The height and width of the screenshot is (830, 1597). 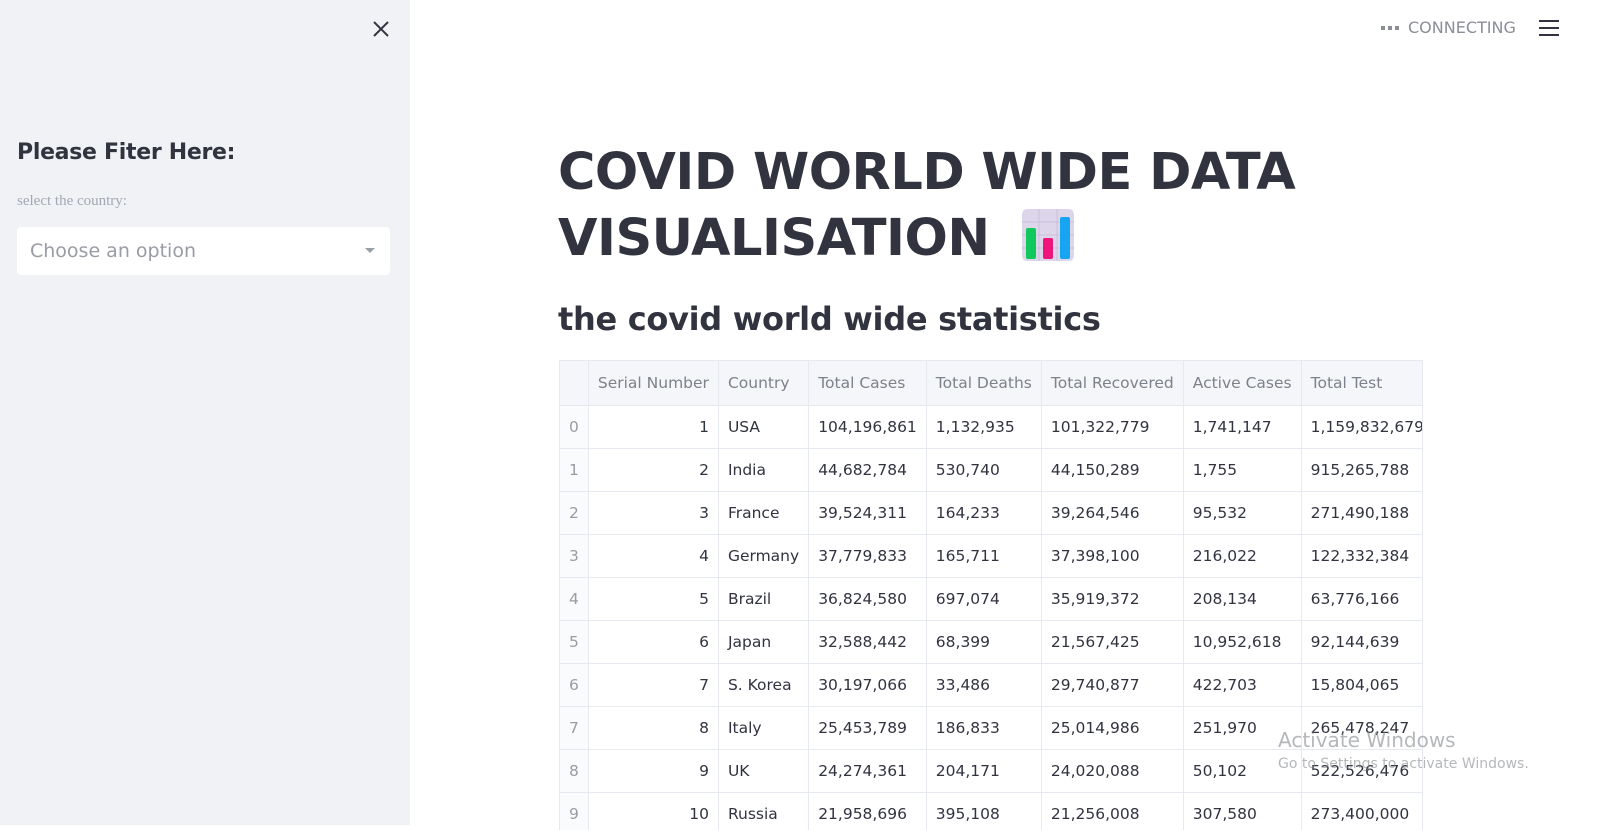 I want to click on table-cell: 1,132,935, so click(x=984, y=427).